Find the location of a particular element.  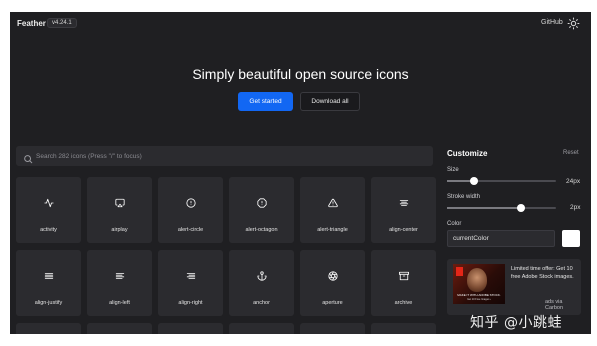

airplay-icon is located at coordinates (119, 202).